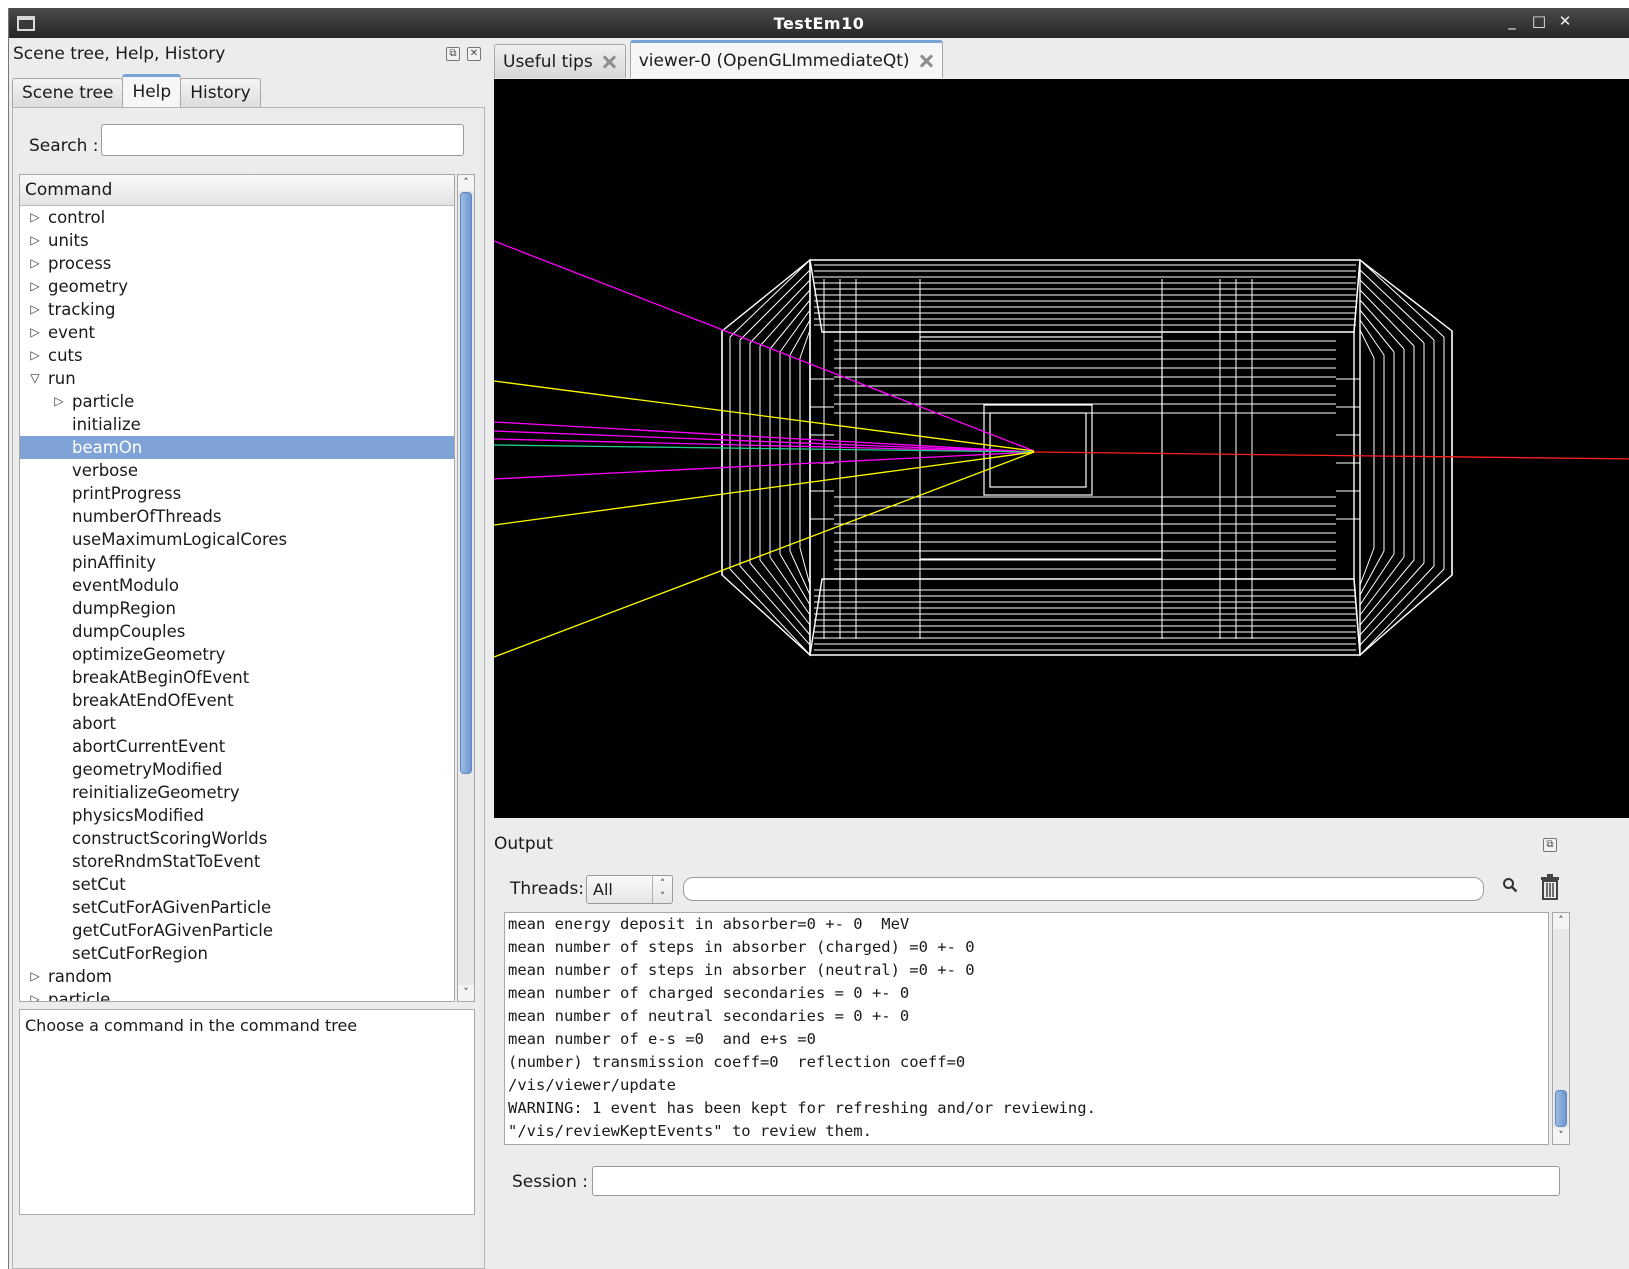 This screenshot has height=1269, width=1629. What do you see at coordinates (237, 815) in the screenshot?
I see `tree-item: physicsModified` at bounding box center [237, 815].